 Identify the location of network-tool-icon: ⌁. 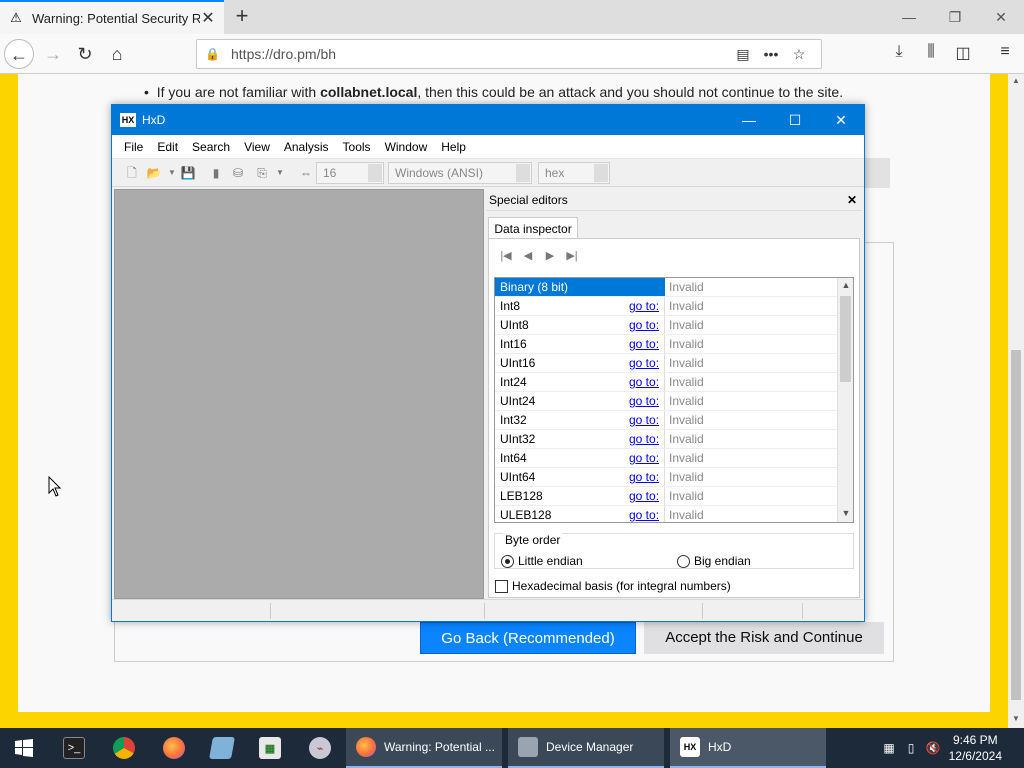
(320, 748).